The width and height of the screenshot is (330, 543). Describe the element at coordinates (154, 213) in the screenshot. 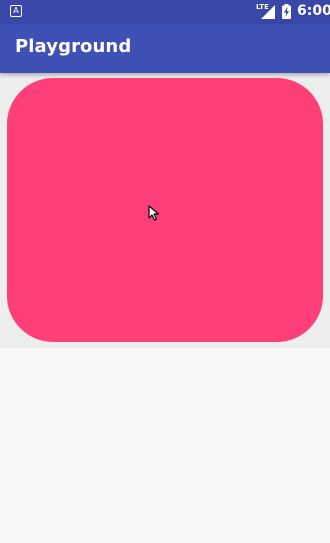

I see `mouse-cursor-icon` at that location.